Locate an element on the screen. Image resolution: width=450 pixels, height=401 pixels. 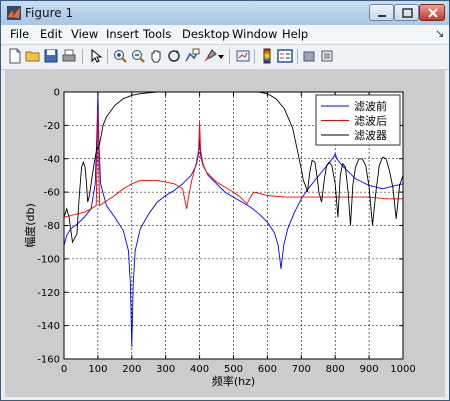
close-icon is located at coordinates (433, 13).